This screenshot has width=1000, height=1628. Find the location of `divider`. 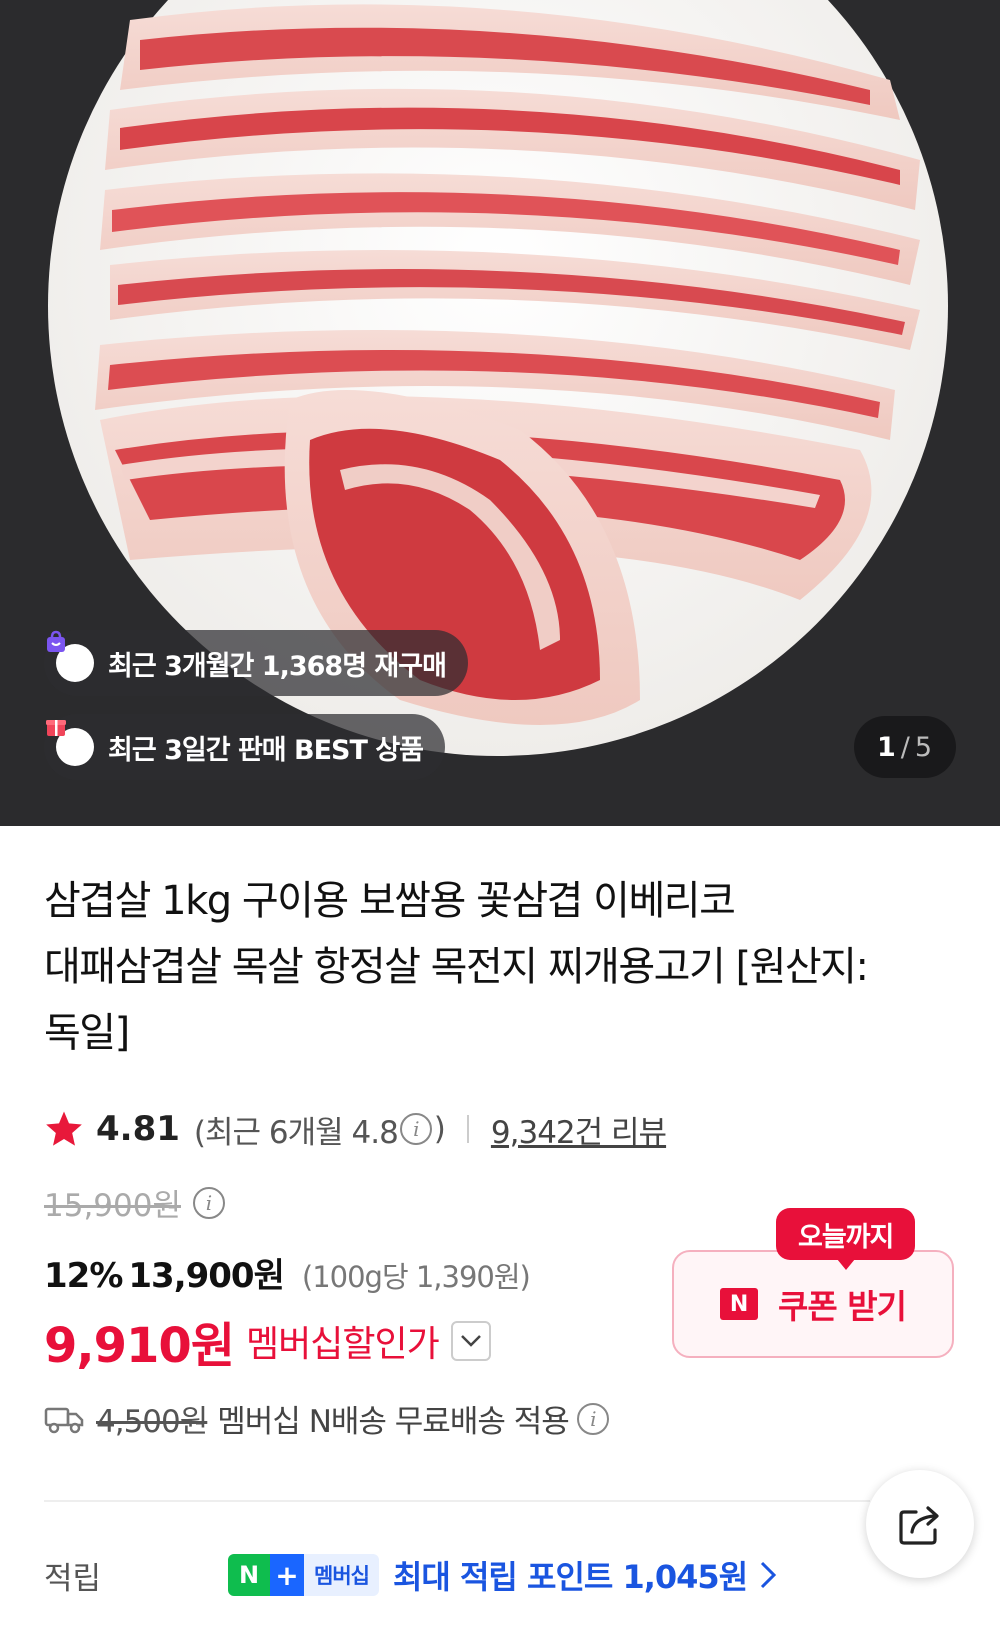

divider is located at coordinates (467, 1129).